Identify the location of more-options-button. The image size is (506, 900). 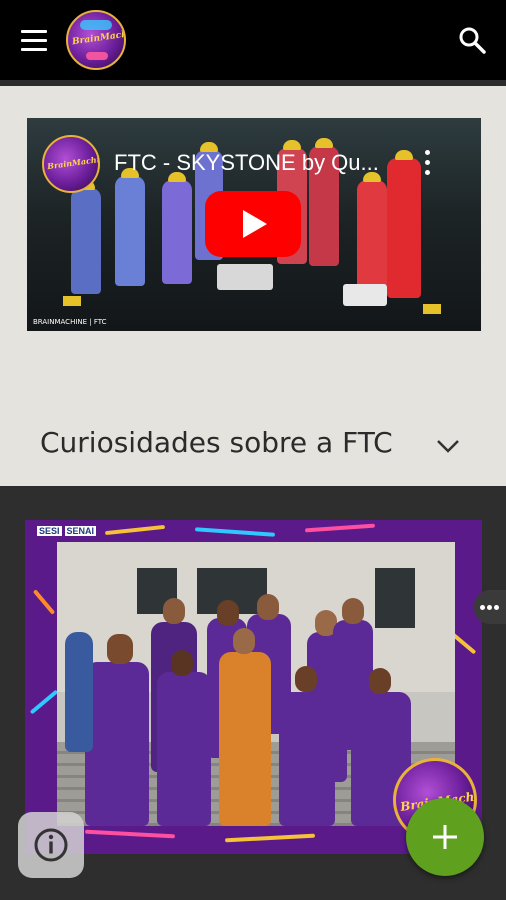
(490, 607).